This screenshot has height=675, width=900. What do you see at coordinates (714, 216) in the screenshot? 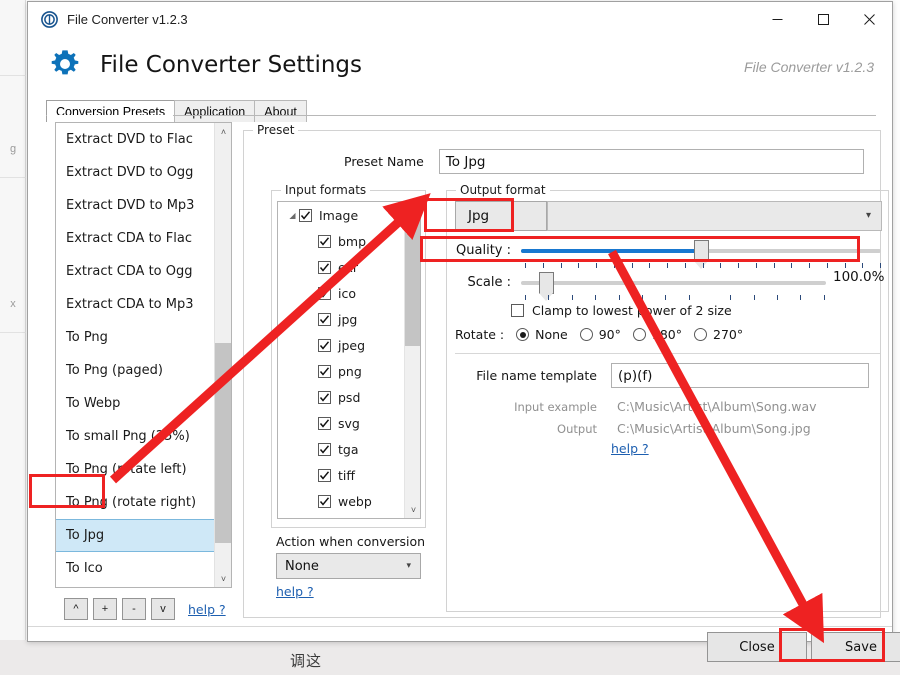
I see `output-format-select: ▾` at bounding box center [714, 216].